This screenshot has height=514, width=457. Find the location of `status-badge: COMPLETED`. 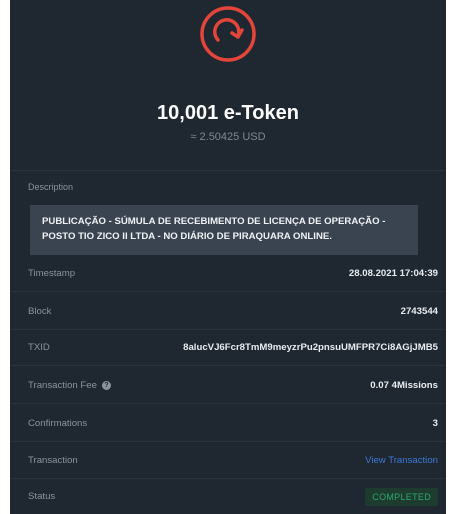

status-badge: COMPLETED is located at coordinates (401, 497).